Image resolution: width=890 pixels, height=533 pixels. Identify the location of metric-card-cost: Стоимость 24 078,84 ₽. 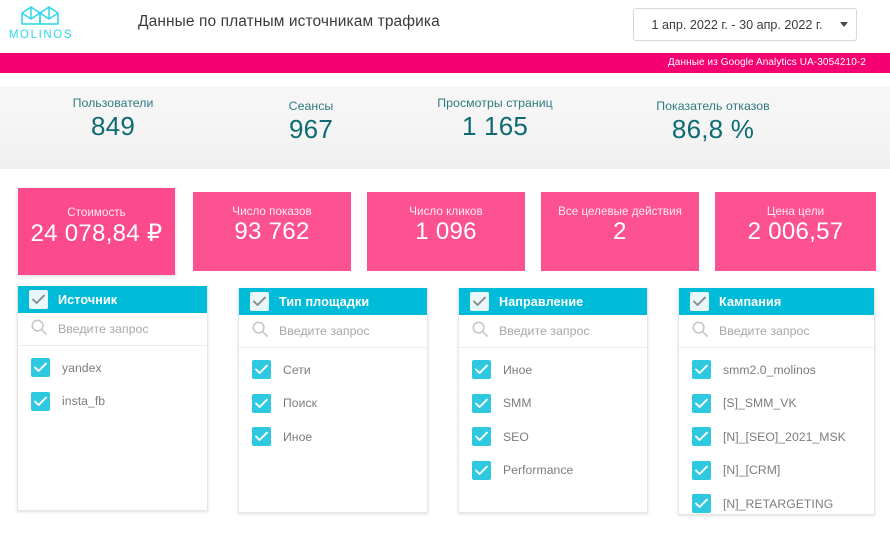
(96, 231).